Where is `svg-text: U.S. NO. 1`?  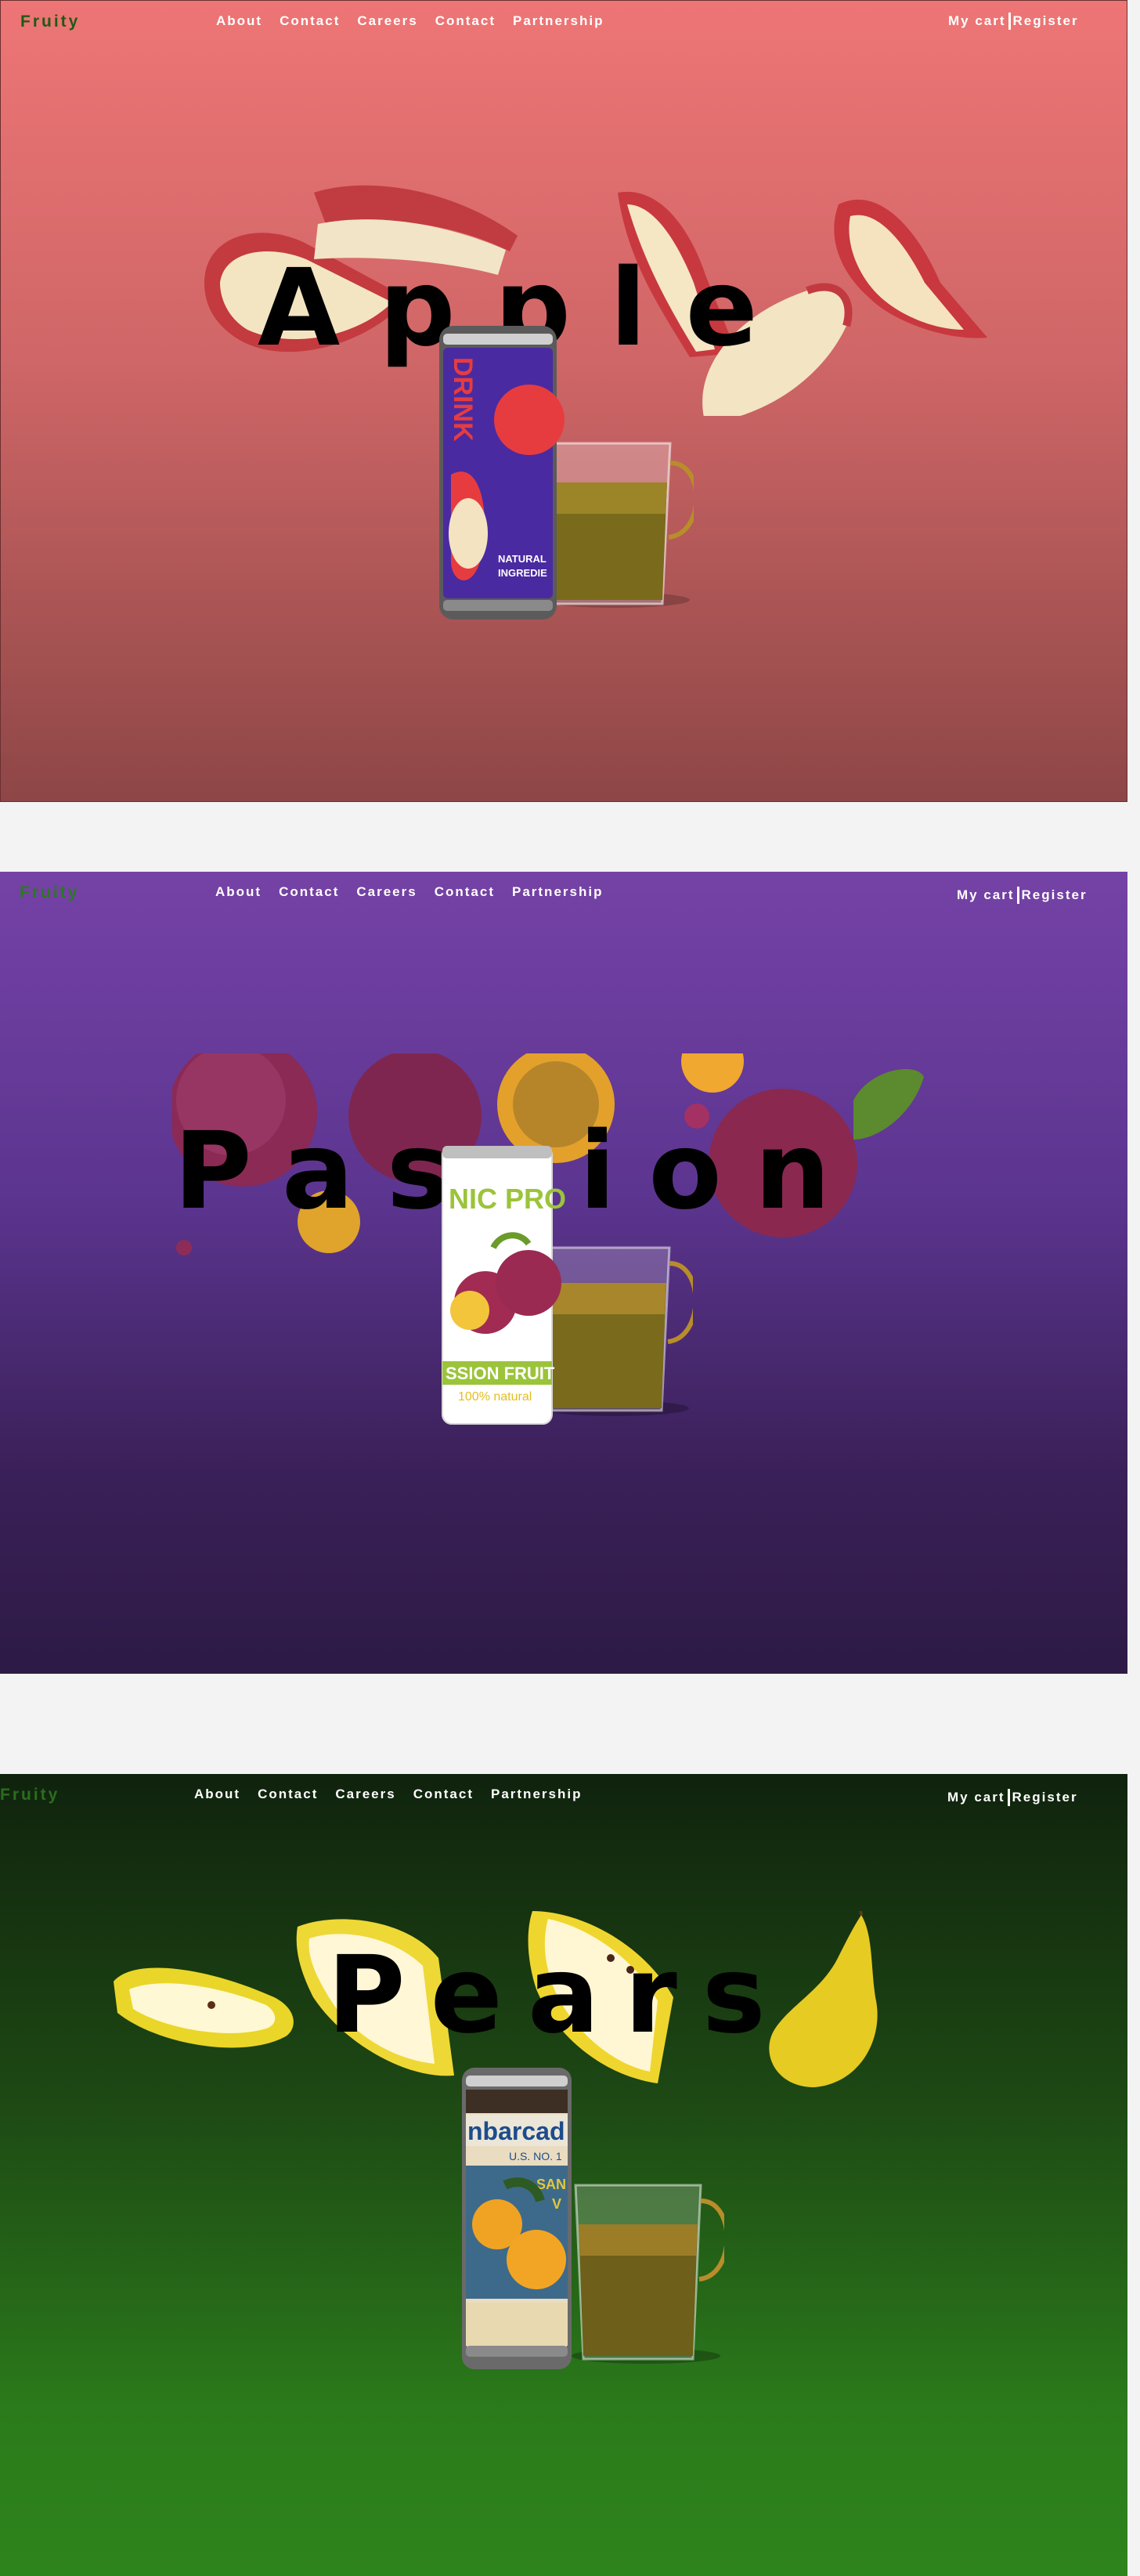
svg-text: U.S. NO. 1 is located at coordinates (535, 2156).